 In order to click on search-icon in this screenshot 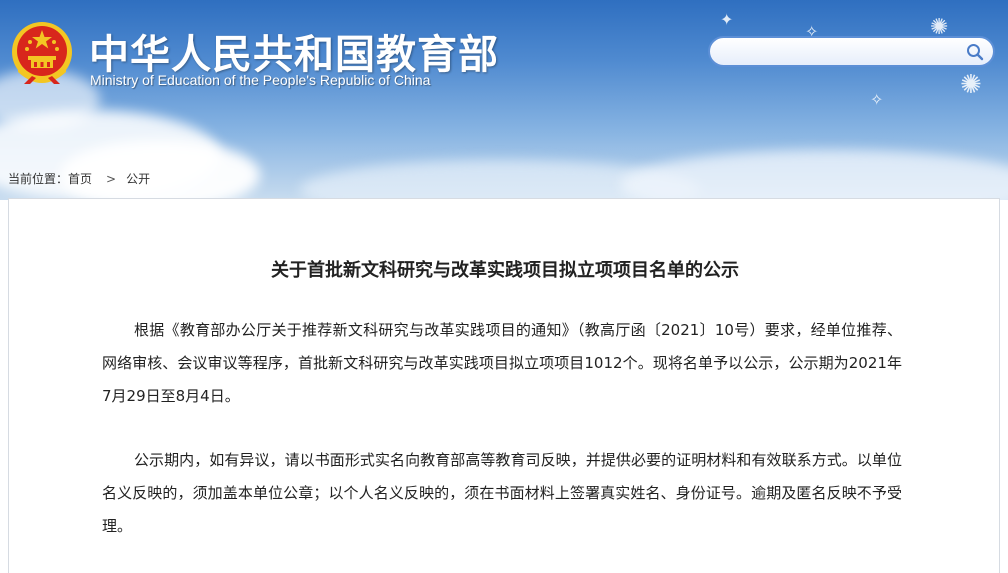, I will do `click(975, 52)`.